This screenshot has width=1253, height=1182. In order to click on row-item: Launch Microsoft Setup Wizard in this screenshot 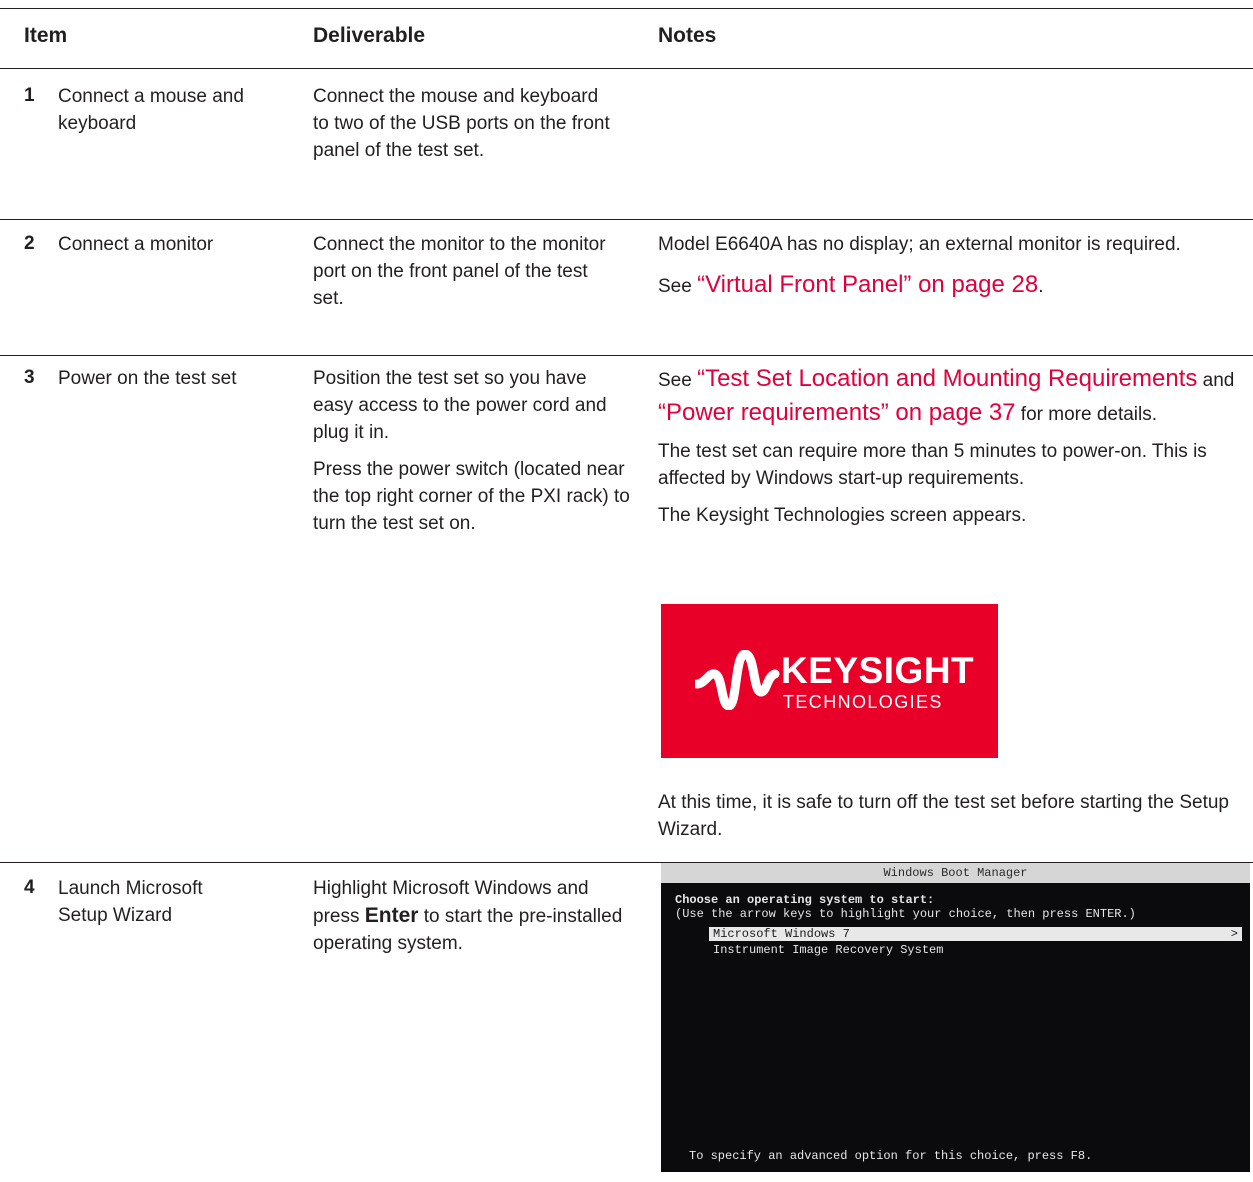, I will do `click(130, 902)`.